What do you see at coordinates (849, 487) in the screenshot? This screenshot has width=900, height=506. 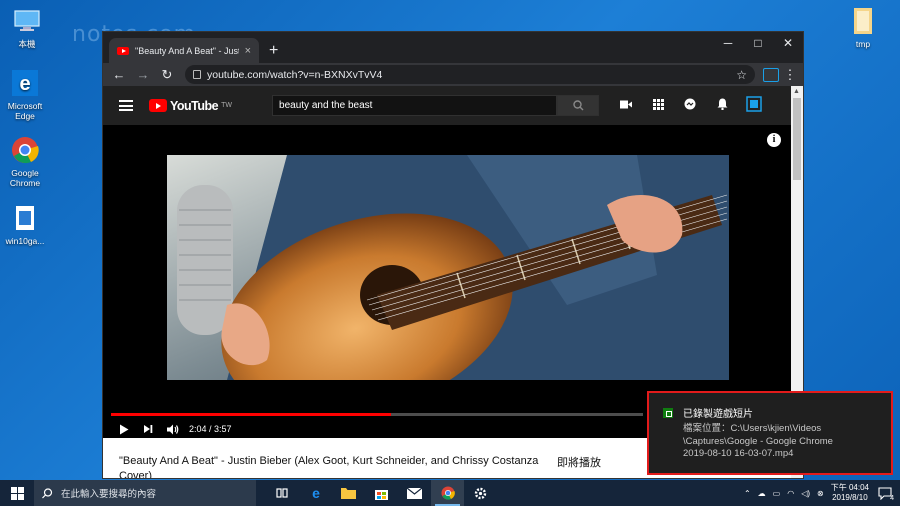 I see `clock-time: 下午 04:04` at bounding box center [849, 487].